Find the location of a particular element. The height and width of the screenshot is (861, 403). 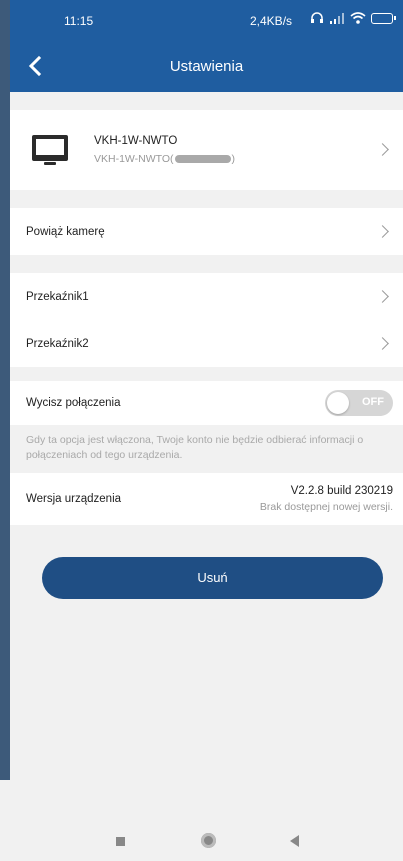

signal-icon is located at coordinates (337, 18).